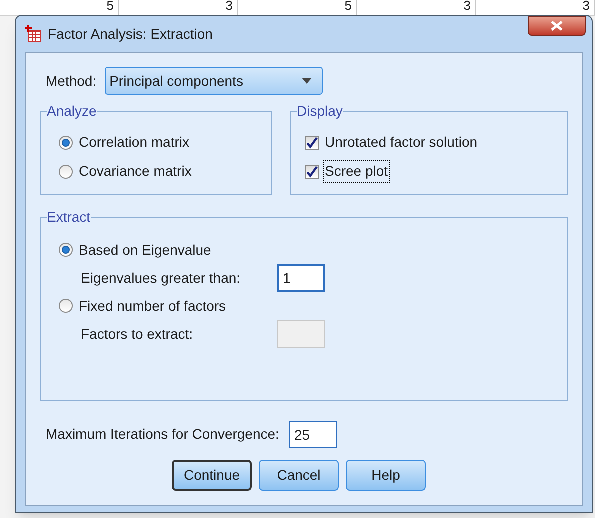  I want to click on dropdown-arrow-icon, so click(307, 81).